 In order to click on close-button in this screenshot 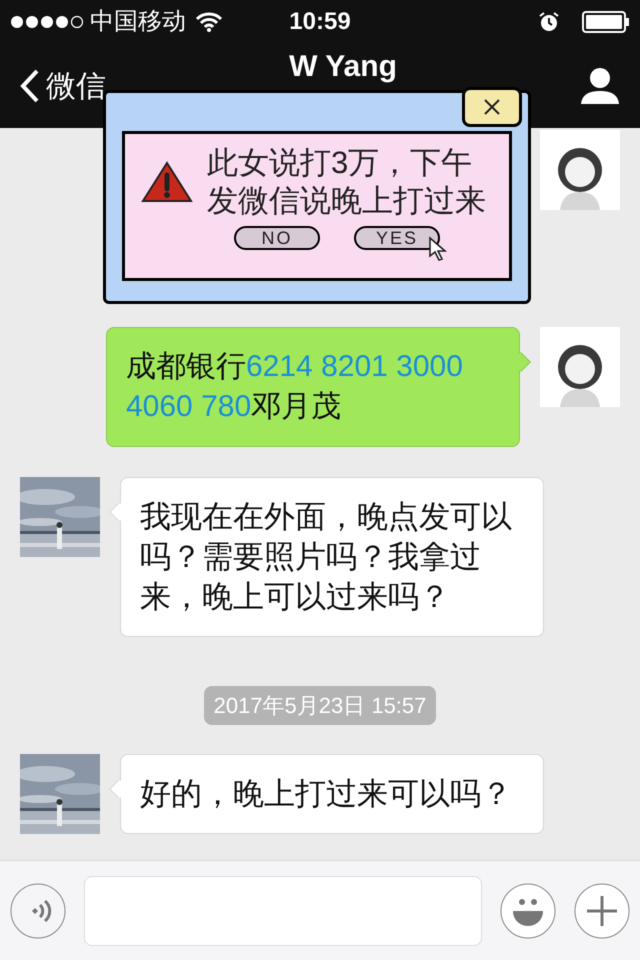, I will do `click(492, 107)`.